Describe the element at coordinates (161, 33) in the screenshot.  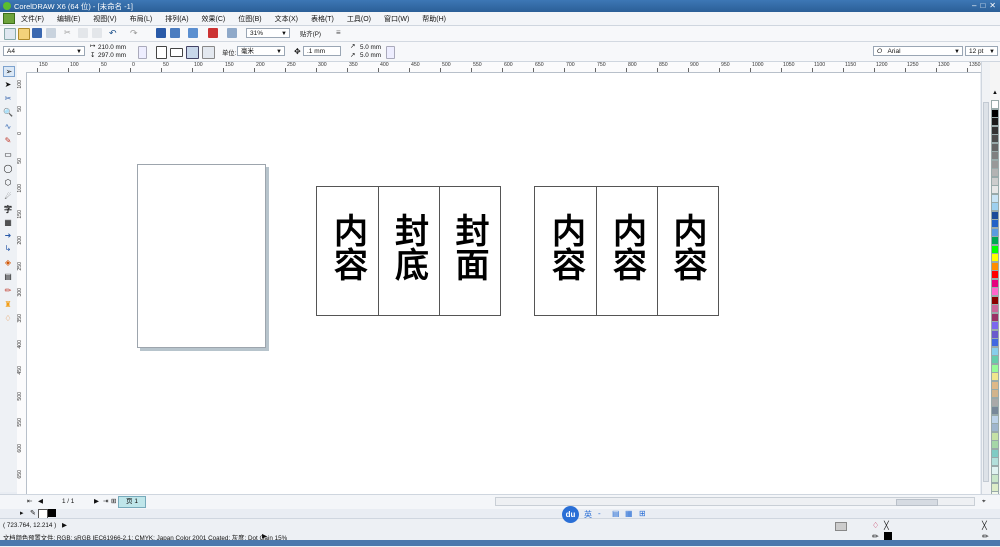
I see `import-icon` at that location.